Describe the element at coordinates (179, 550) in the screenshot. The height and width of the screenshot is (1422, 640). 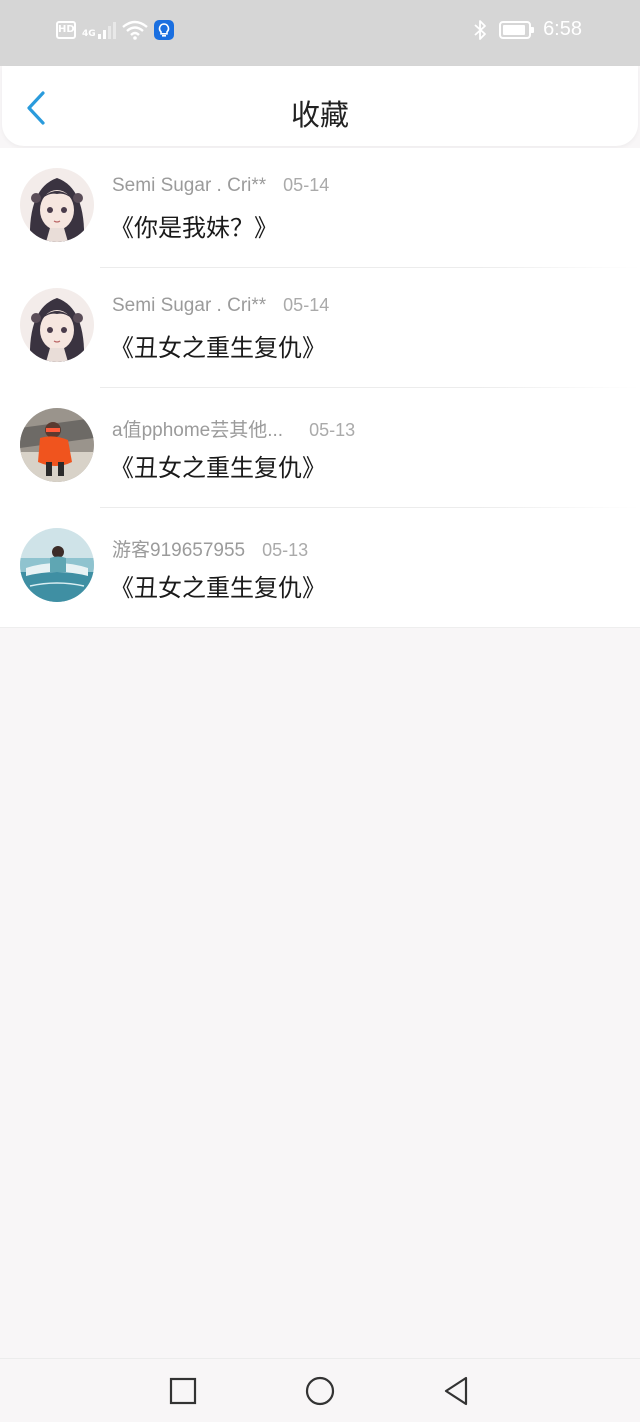
I see `user-name: 游客919657955` at that location.